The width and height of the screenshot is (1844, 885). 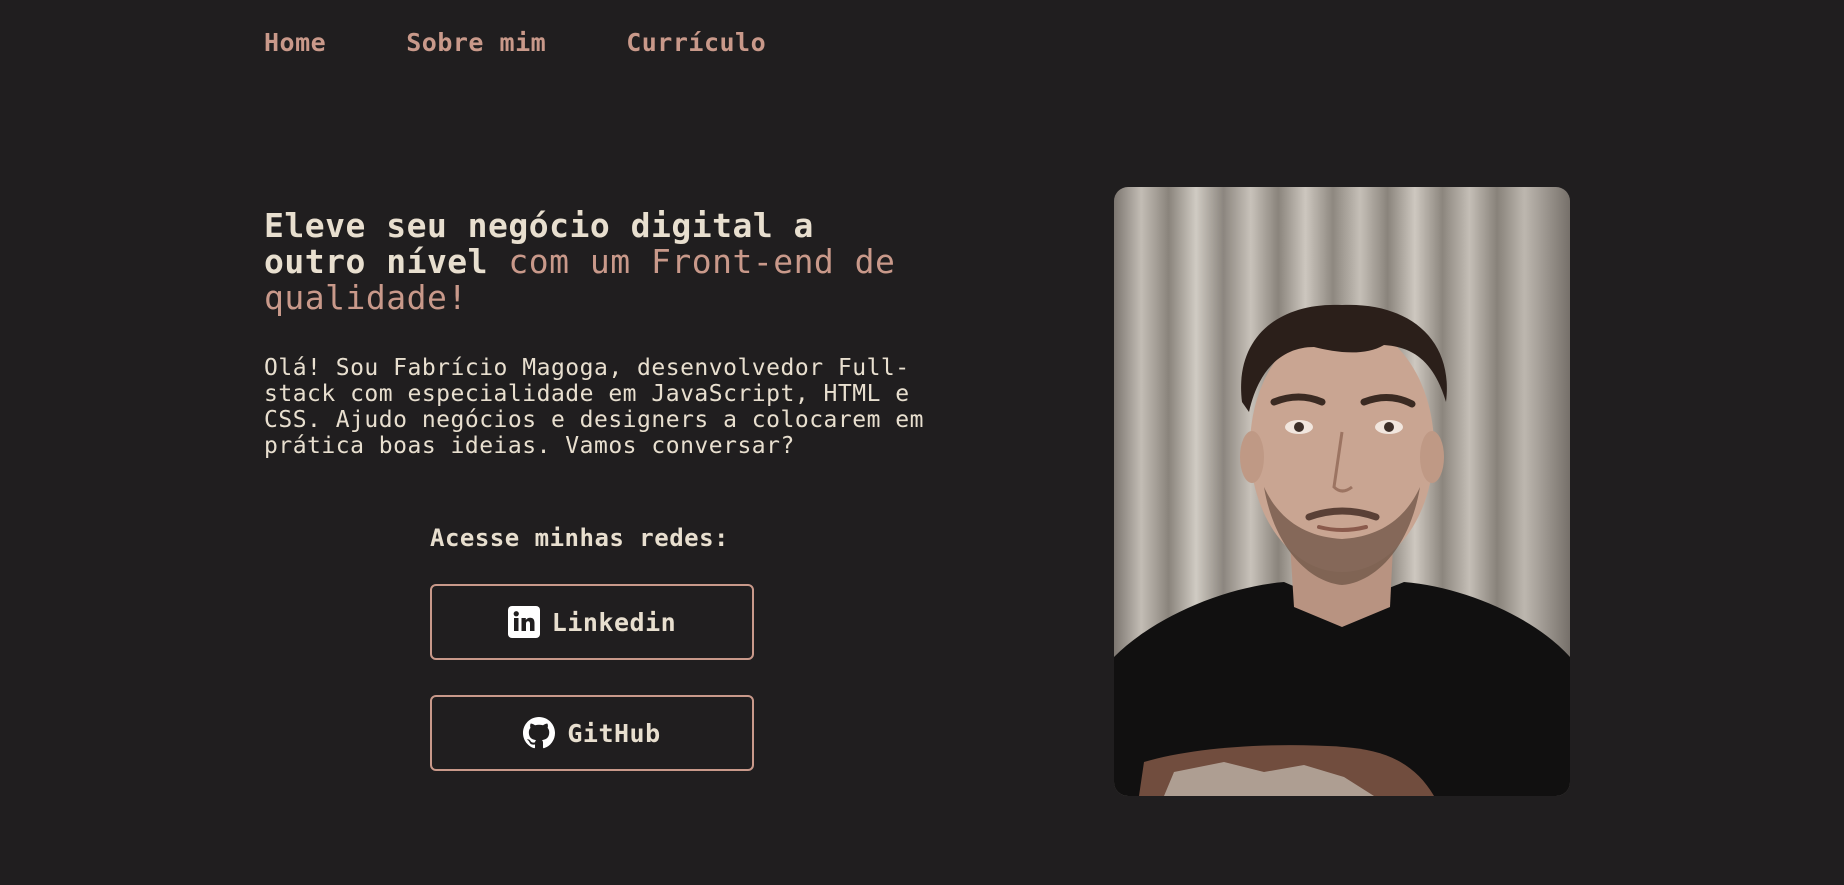 What do you see at coordinates (696, 42) in the screenshot?
I see `nav-link-resume: Currículo` at bounding box center [696, 42].